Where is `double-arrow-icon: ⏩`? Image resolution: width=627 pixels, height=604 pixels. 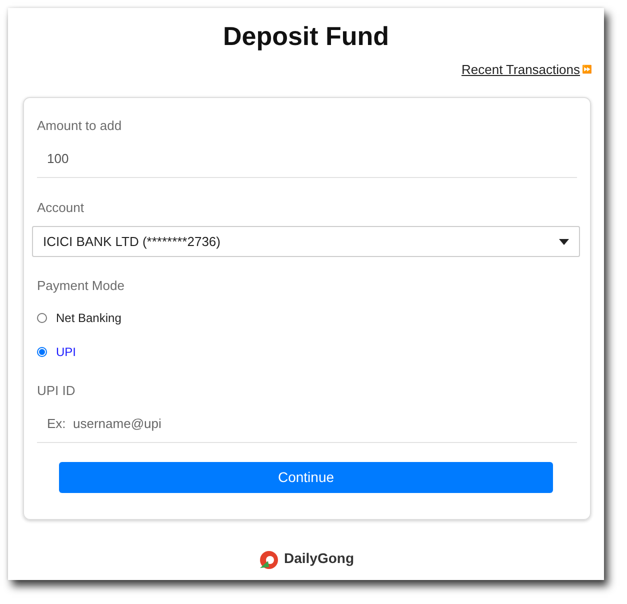
double-arrow-icon: ⏩ is located at coordinates (587, 70).